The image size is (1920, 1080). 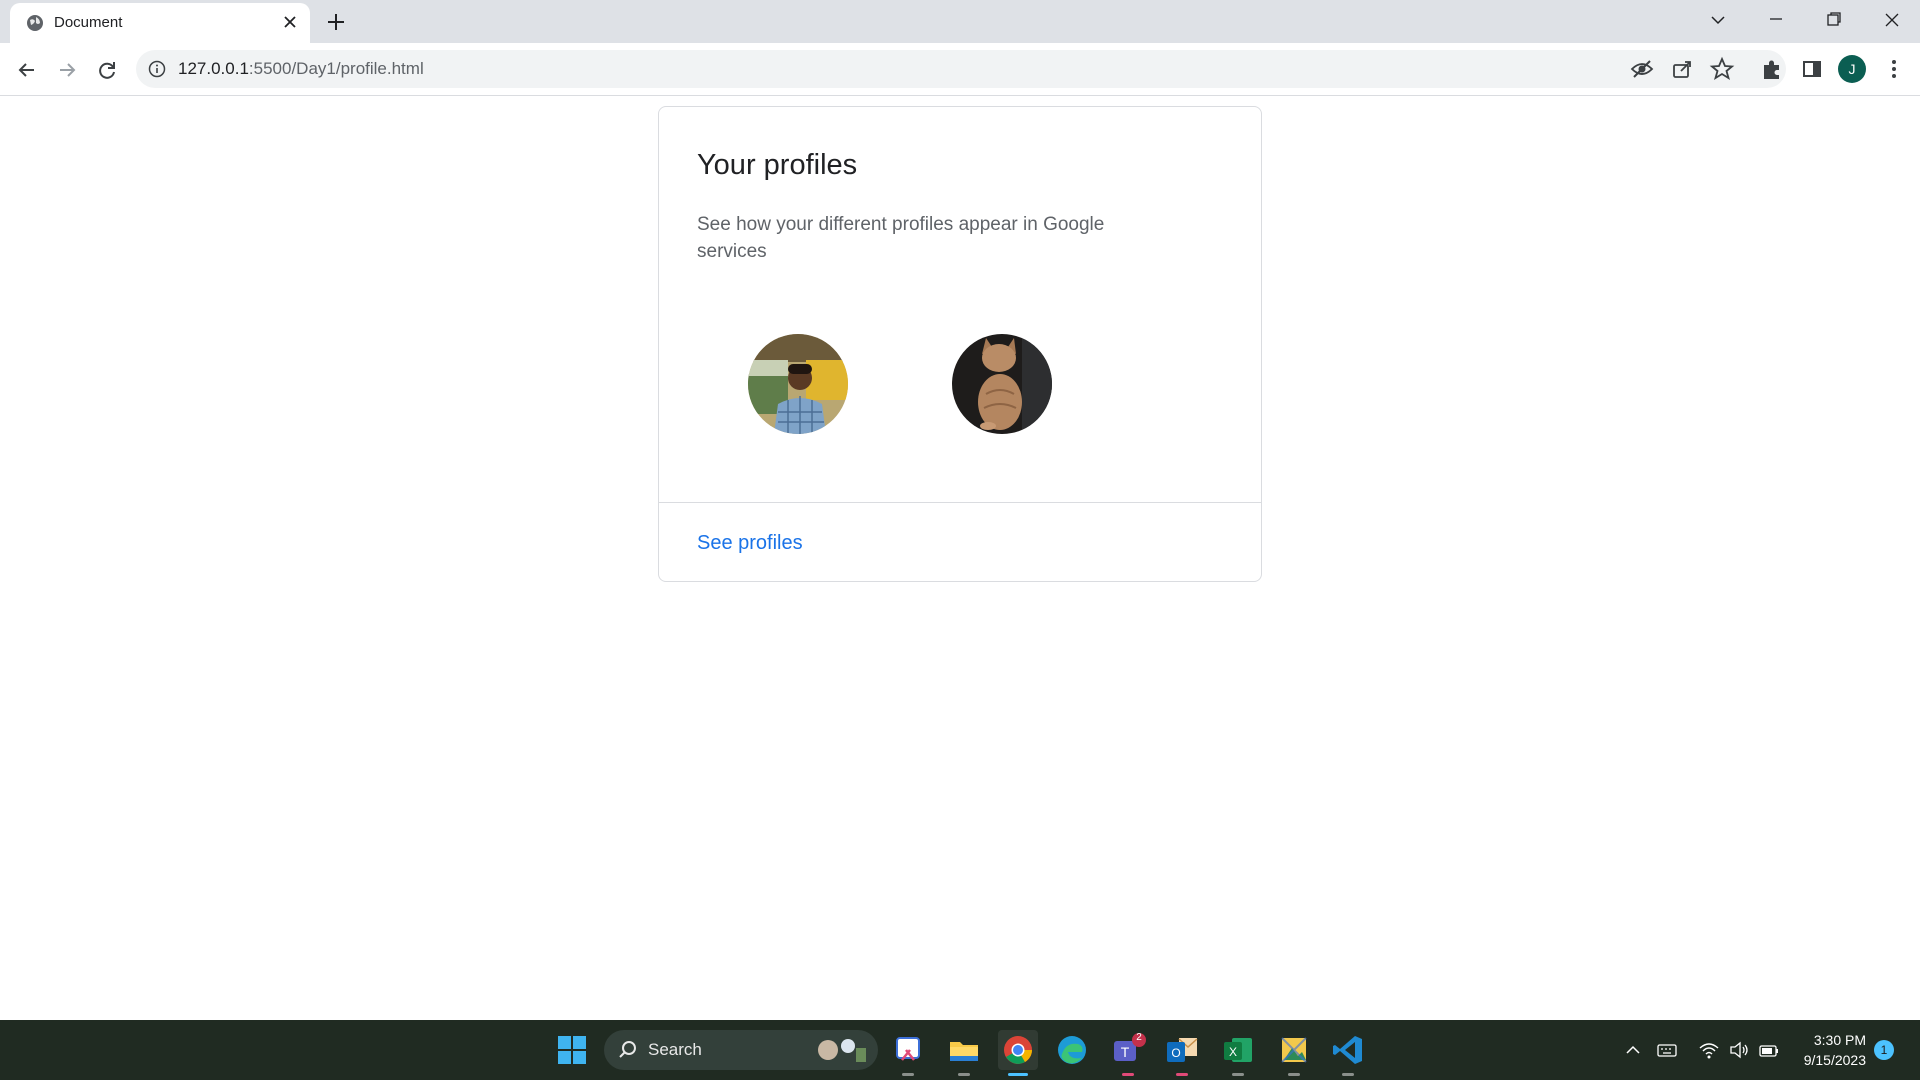 What do you see at coordinates (1739, 1050) in the screenshot?
I see `volume-icon` at bounding box center [1739, 1050].